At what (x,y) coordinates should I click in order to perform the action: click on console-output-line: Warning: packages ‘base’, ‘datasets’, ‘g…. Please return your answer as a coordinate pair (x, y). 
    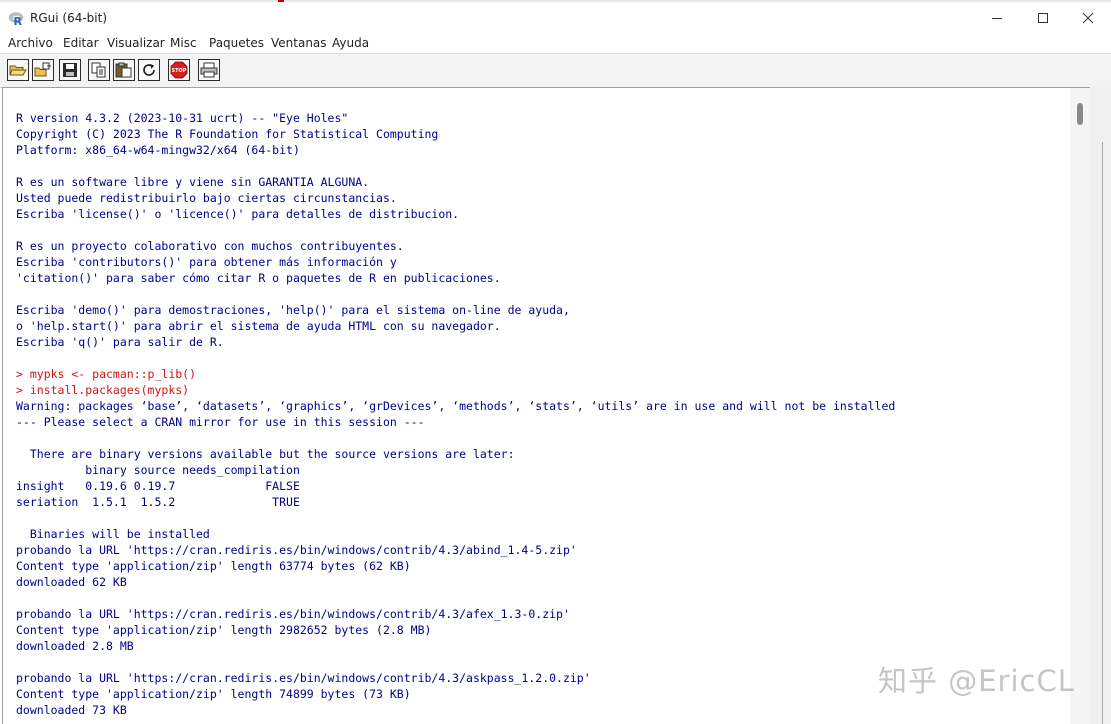
    Looking at the image, I should click on (456, 406).